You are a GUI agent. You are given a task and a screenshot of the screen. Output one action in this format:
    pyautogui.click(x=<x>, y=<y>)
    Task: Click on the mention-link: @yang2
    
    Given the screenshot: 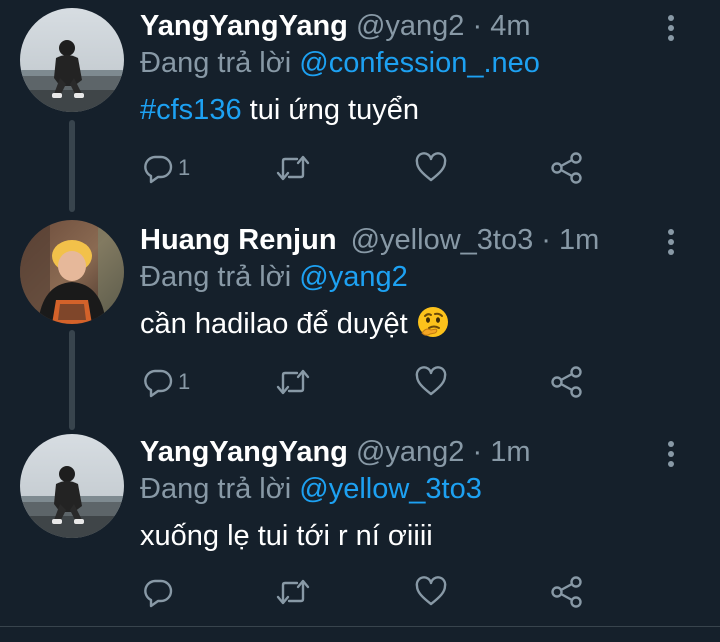 What is the action you would take?
    pyautogui.click(x=353, y=277)
    